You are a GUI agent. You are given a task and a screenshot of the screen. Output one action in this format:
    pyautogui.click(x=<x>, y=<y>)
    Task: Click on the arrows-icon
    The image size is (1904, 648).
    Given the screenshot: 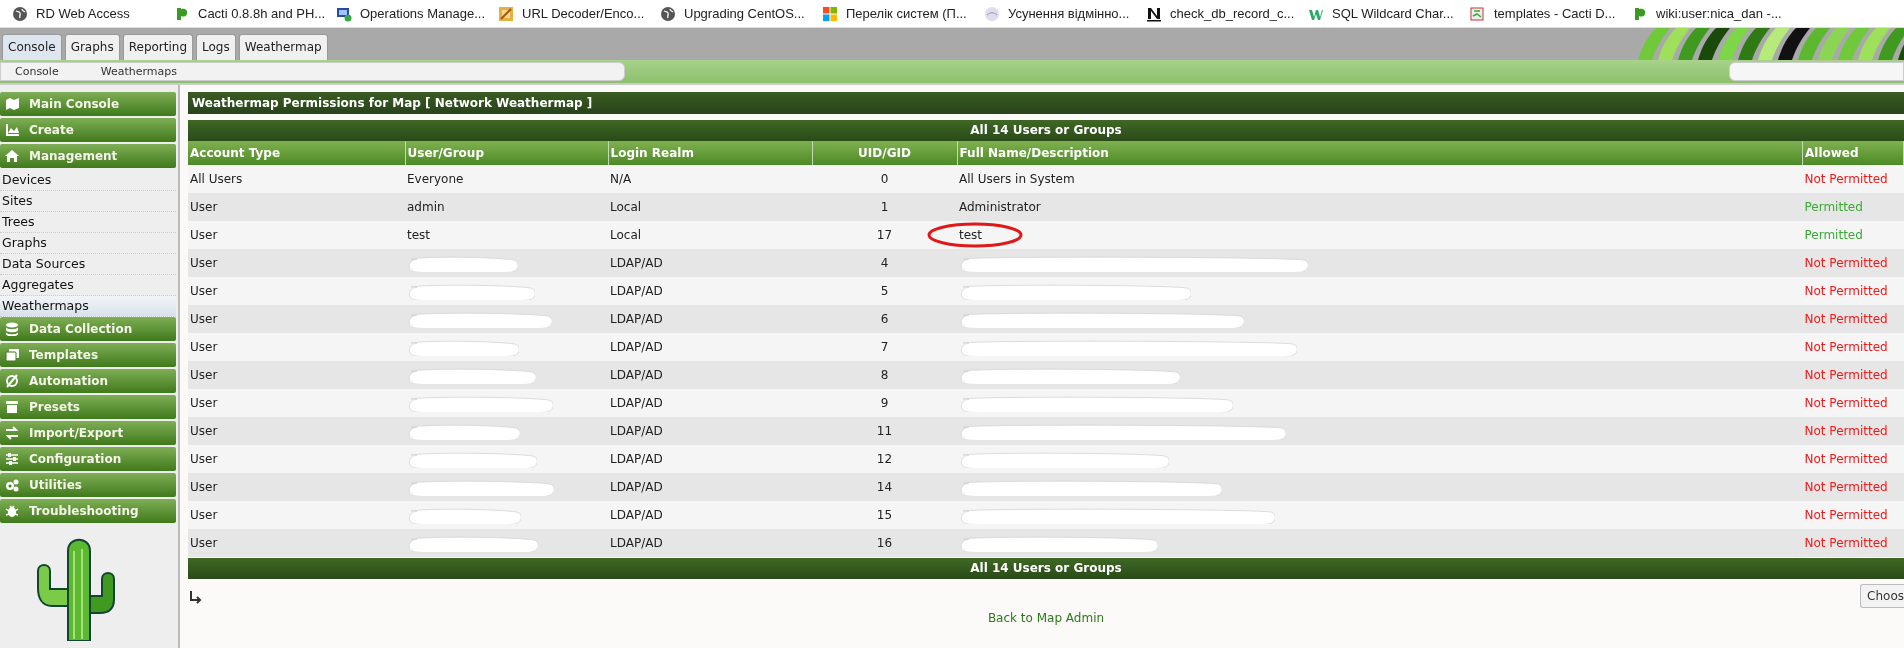 What is the action you would take?
    pyautogui.click(x=12, y=433)
    